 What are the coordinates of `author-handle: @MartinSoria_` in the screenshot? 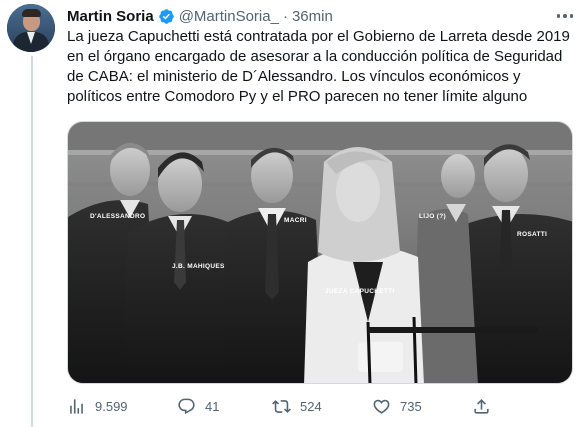 It's located at (229, 16).